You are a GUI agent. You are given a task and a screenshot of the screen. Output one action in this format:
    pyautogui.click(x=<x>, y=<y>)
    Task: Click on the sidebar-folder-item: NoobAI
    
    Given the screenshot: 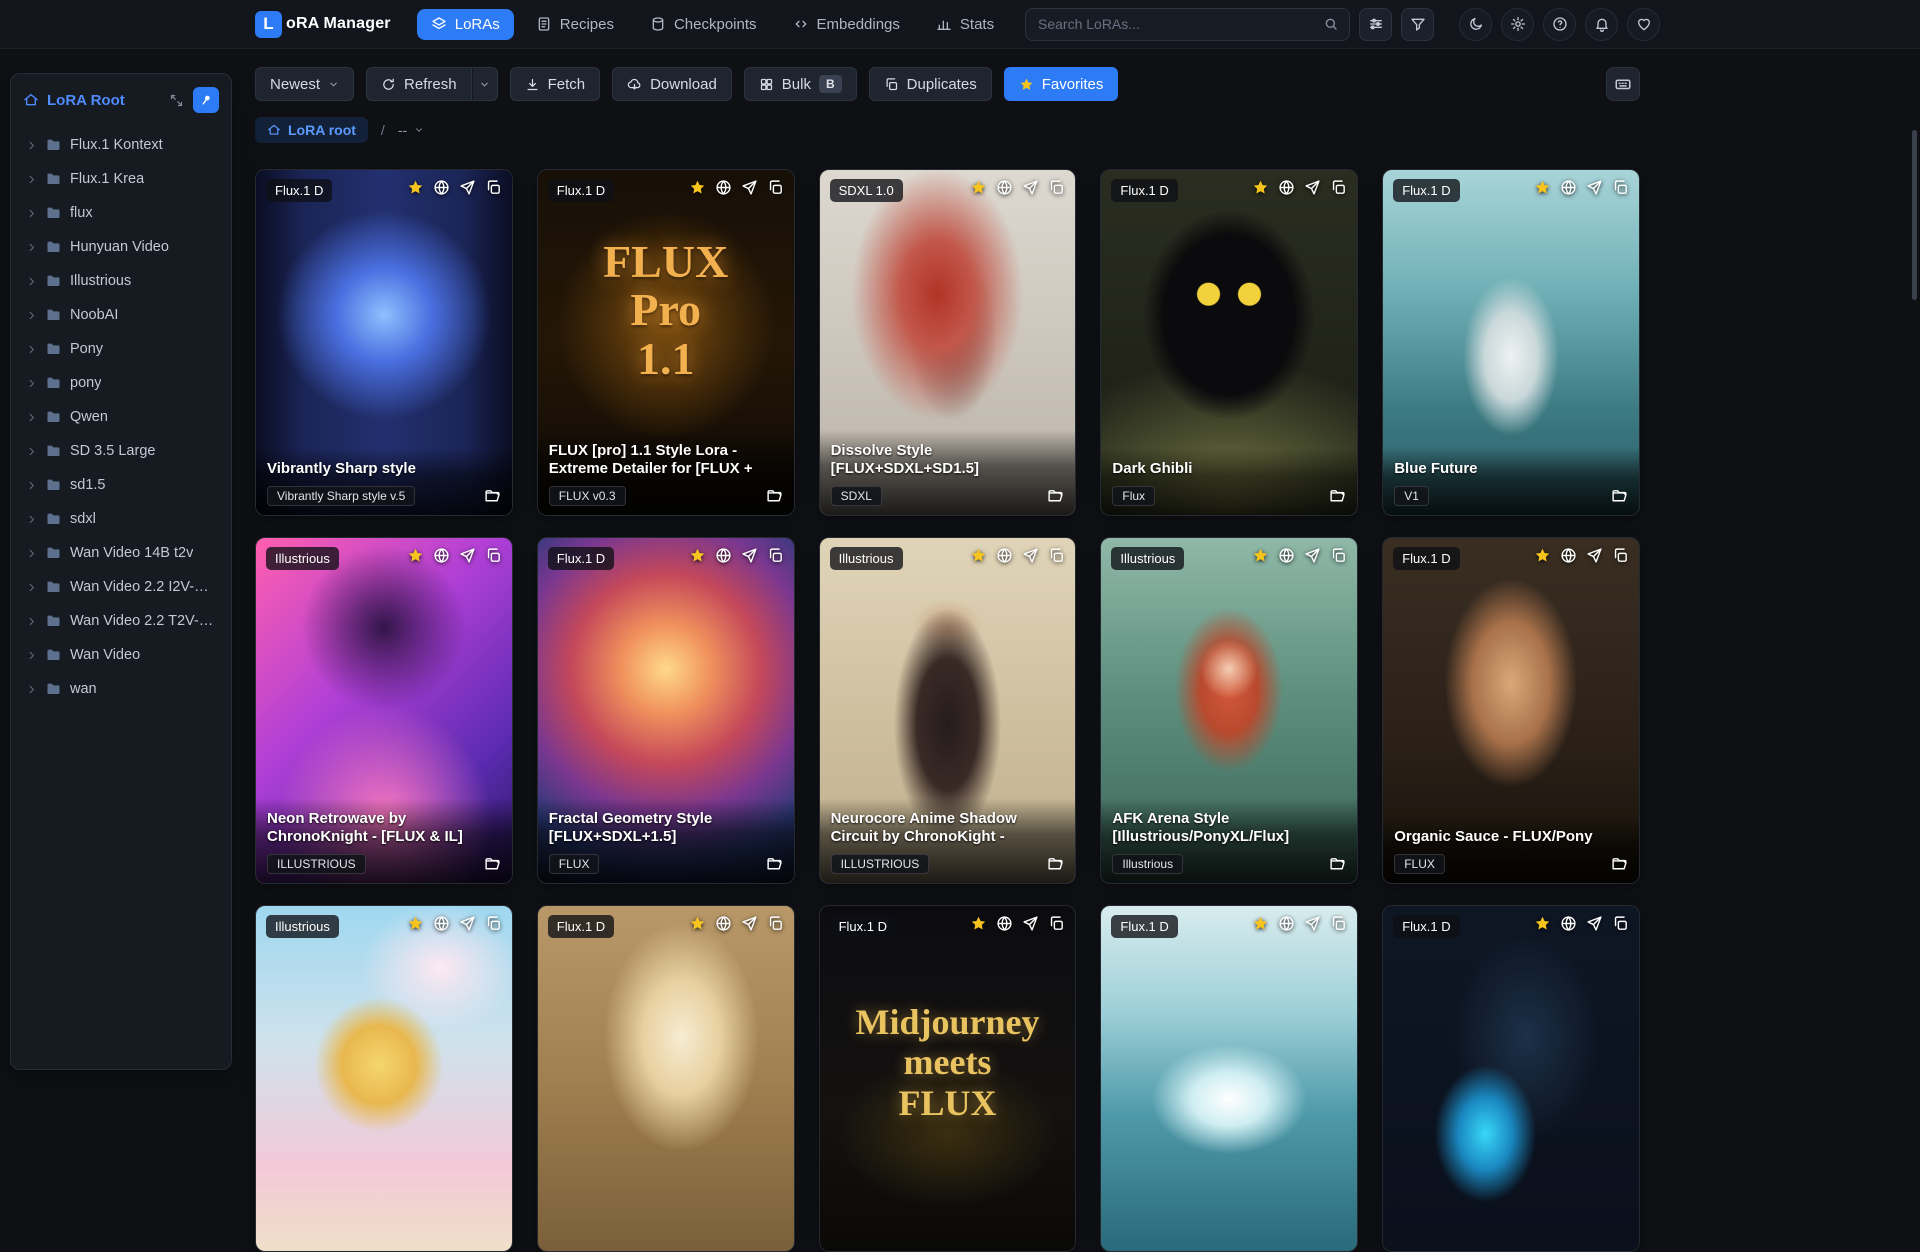 What is the action you would take?
    pyautogui.click(x=121, y=315)
    